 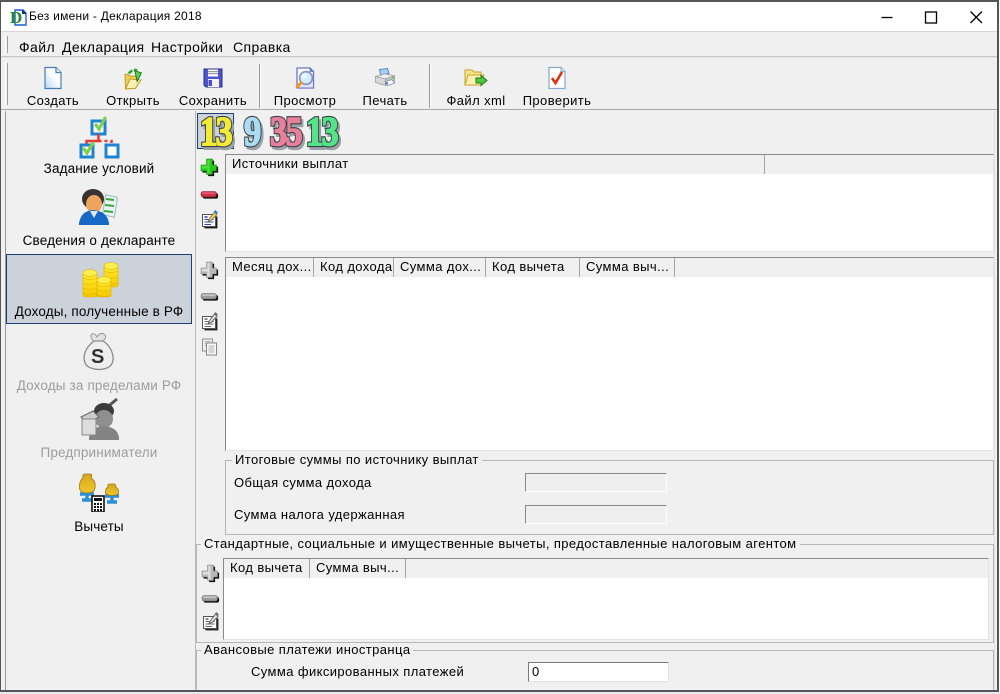 I want to click on svg-text: S, so click(x=98, y=357).